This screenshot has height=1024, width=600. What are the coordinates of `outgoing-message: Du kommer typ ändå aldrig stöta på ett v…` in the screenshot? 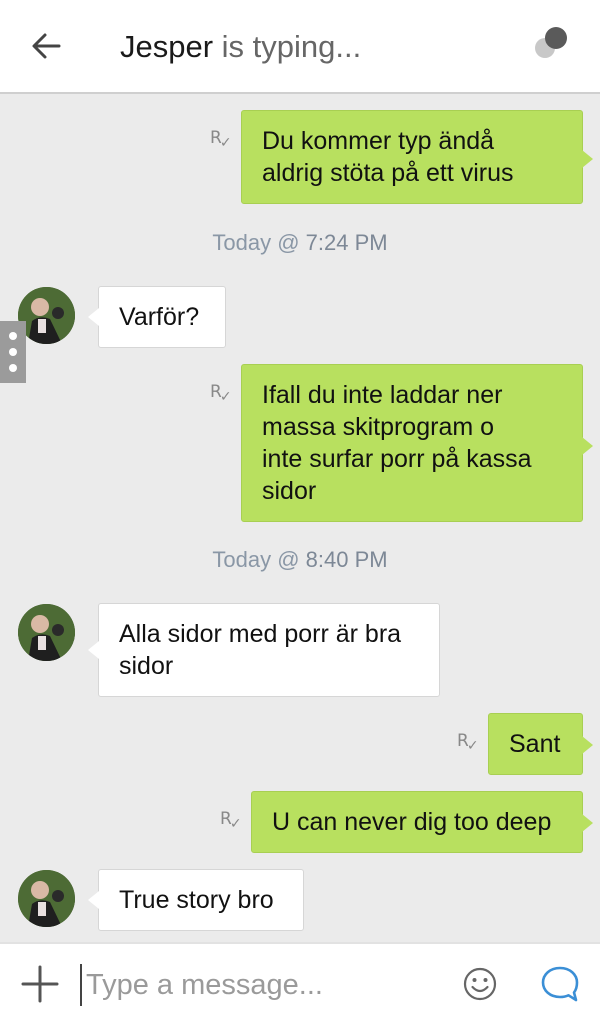 It's located at (417, 157).